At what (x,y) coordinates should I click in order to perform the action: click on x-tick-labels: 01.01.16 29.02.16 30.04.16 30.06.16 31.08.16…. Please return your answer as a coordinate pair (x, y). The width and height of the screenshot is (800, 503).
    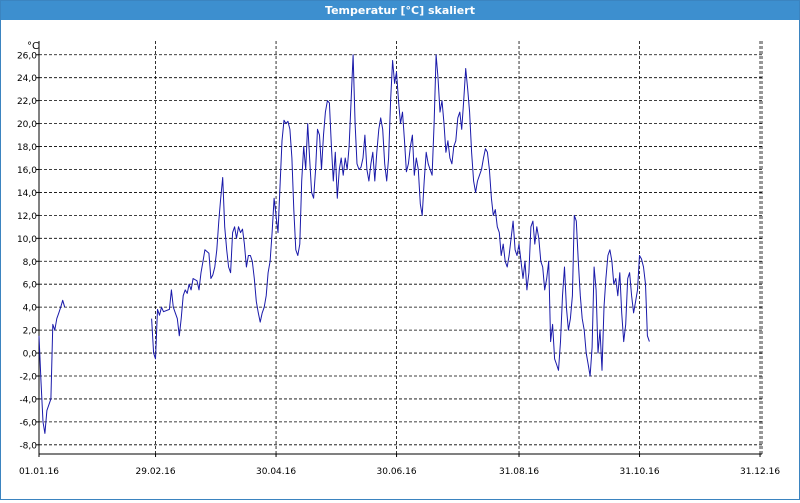
    Looking at the image, I should click on (399, 465).